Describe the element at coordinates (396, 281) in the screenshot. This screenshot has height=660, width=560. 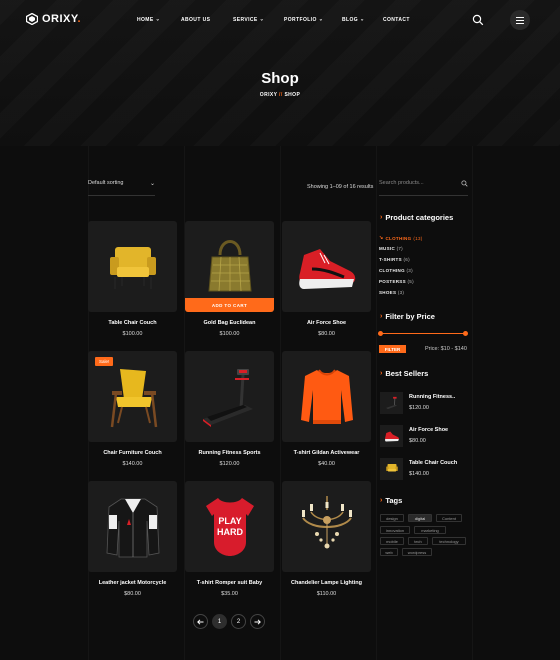
I see `category-item-posters: POSTERSS (5)` at that location.